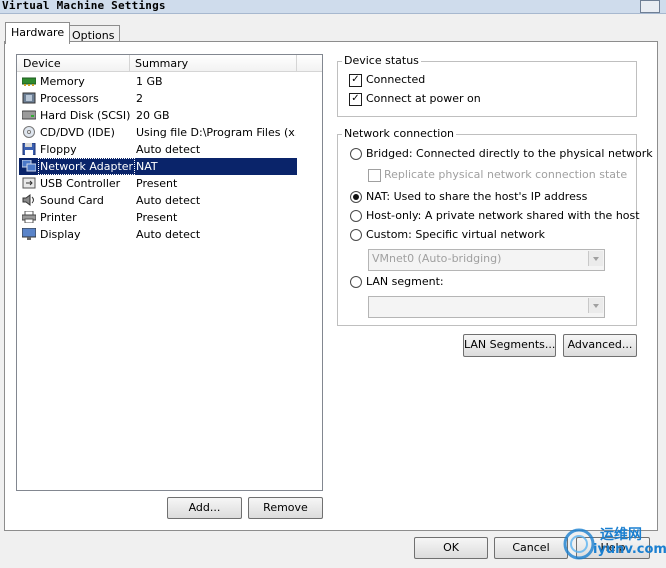 Image resolution: width=666 pixels, height=568 pixels. Describe the element at coordinates (42, 63) in the screenshot. I see `column-header-device: Device` at that location.